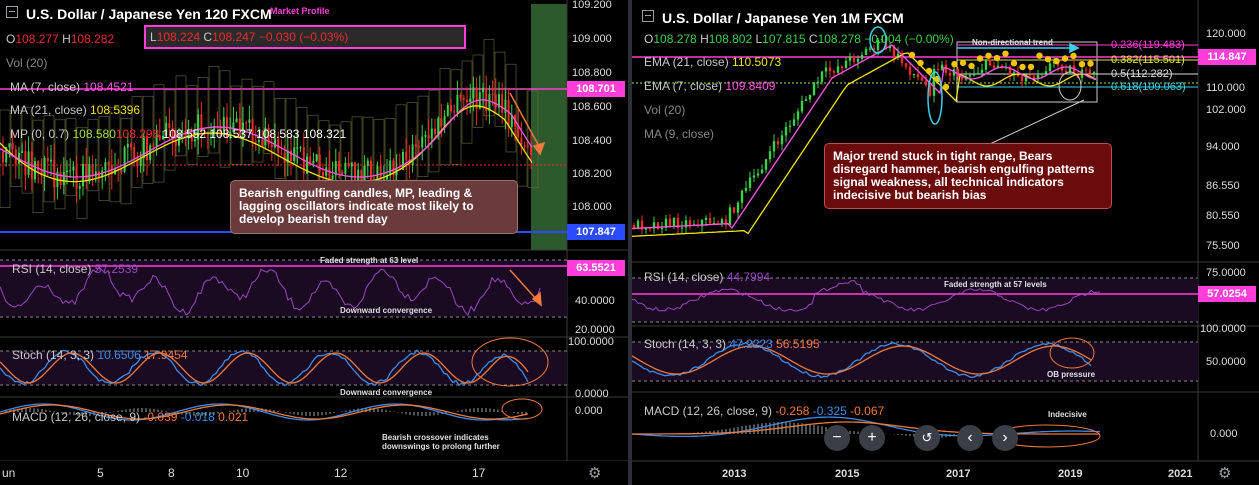 The image size is (1259, 485). I want to click on price-axis-label: 110.000, so click(1225, 88).